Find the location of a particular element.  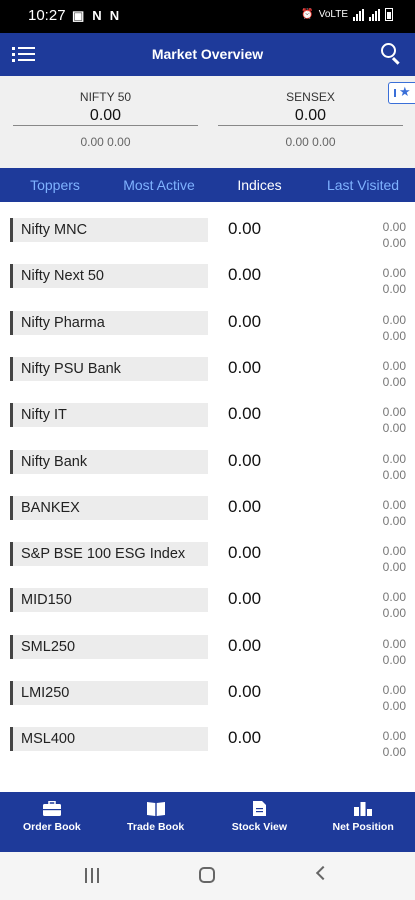

image-icon: ▣ is located at coordinates (78, 15).